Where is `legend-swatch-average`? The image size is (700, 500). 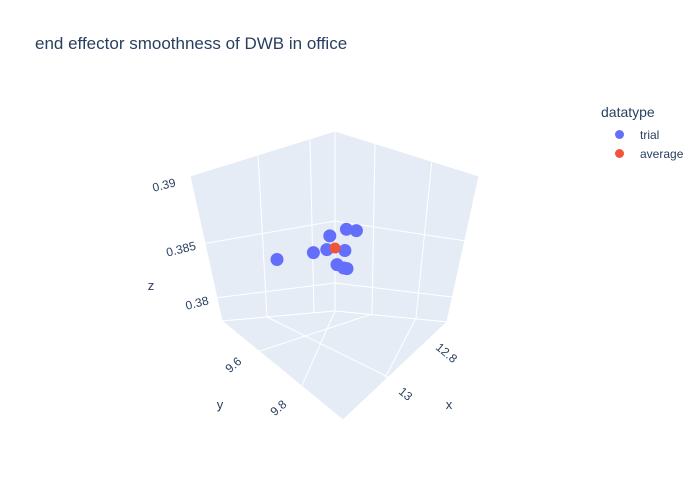
legend-swatch-average is located at coordinates (619, 153).